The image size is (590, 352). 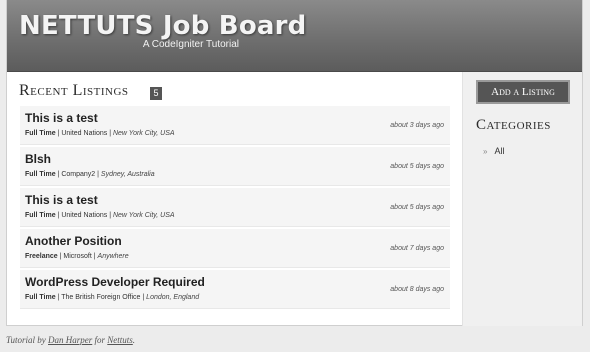 What do you see at coordinates (120, 340) in the screenshot?
I see `site-link: Nettuts` at bounding box center [120, 340].